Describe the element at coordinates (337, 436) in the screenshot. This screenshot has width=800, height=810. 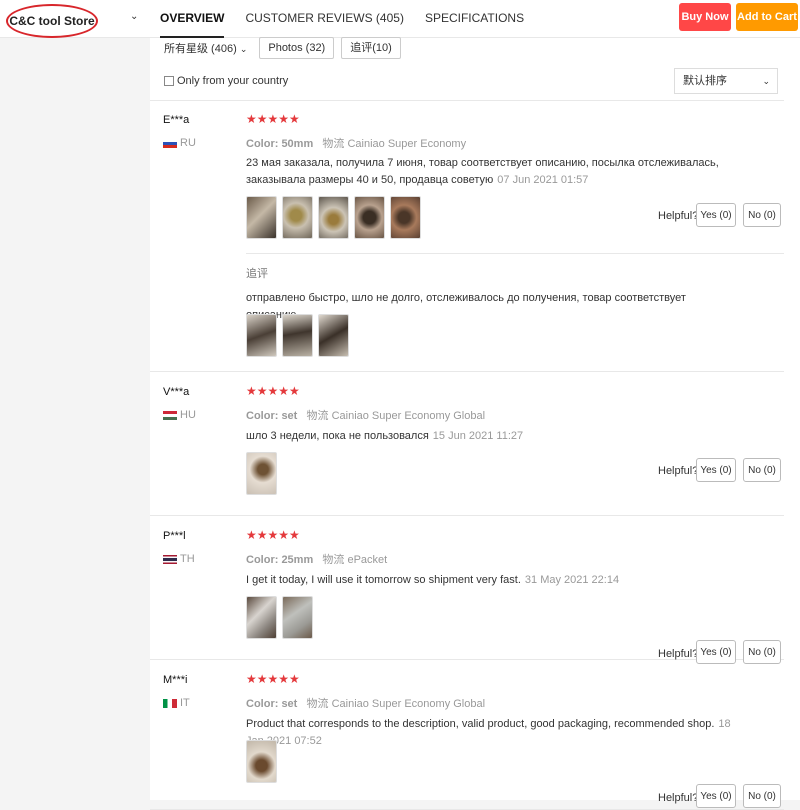
I see `review-body: шло 3 недели, пока не пользовался` at that location.